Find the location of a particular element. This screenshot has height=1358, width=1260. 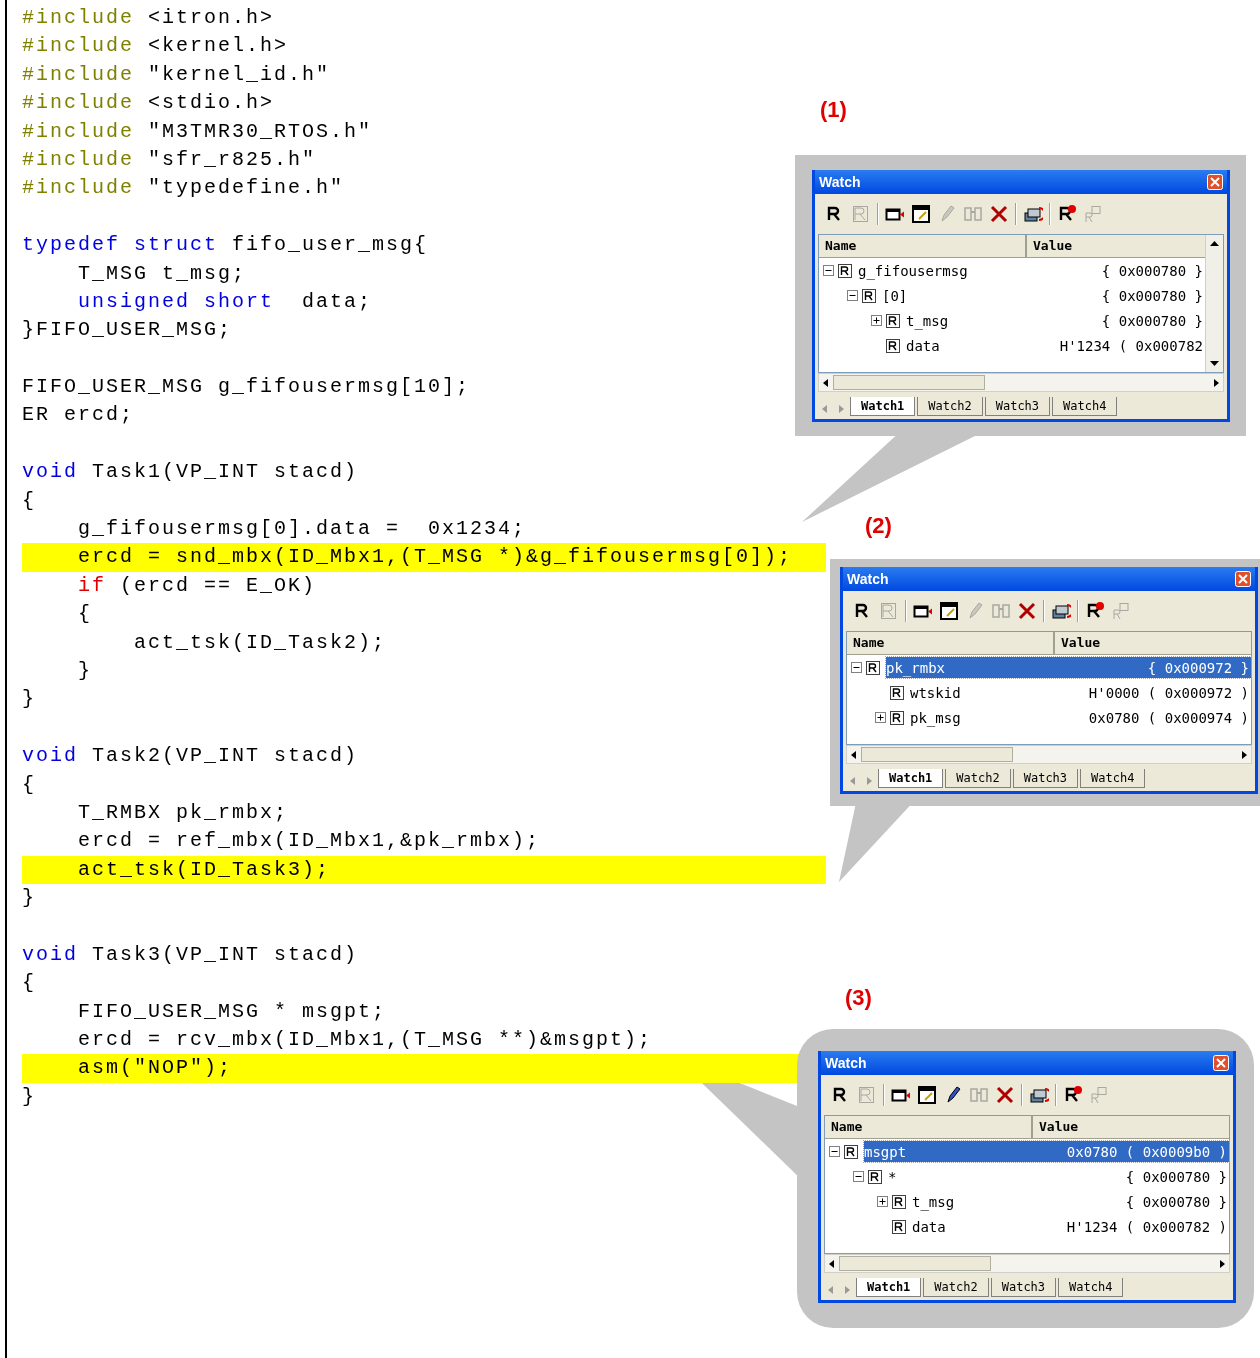

code-line: typedef struct fifo_user_msg{ is located at coordinates (226, 245).